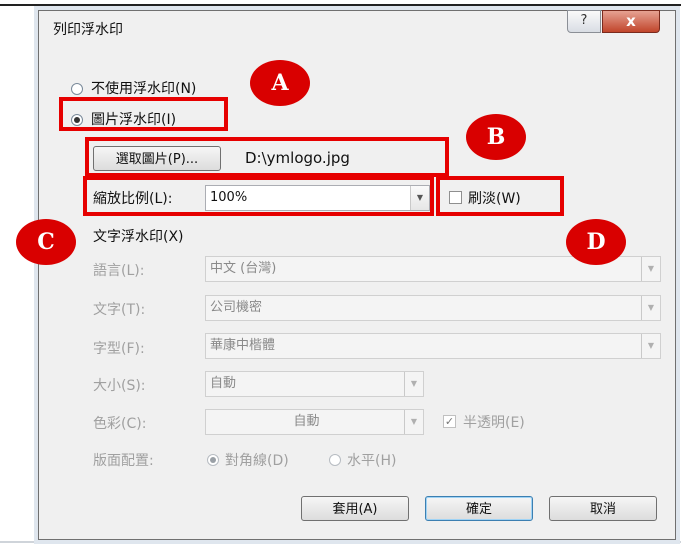 This screenshot has width=681, height=549. What do you see at coordinates (77, 89) in the screenshot?
I see `no-watermark-radio` at bounding box center [77, 89].